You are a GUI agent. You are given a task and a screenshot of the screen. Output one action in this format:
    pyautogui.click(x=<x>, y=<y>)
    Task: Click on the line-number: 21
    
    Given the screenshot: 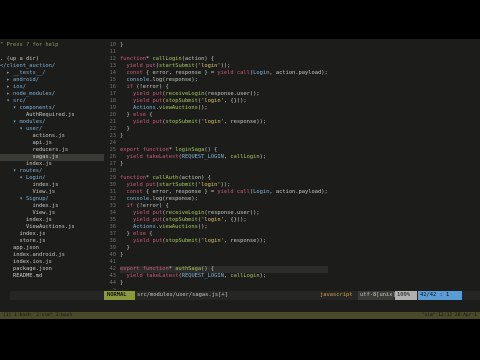 What is the action you would take?
    pyautogui.click(x=113, y=122)
    